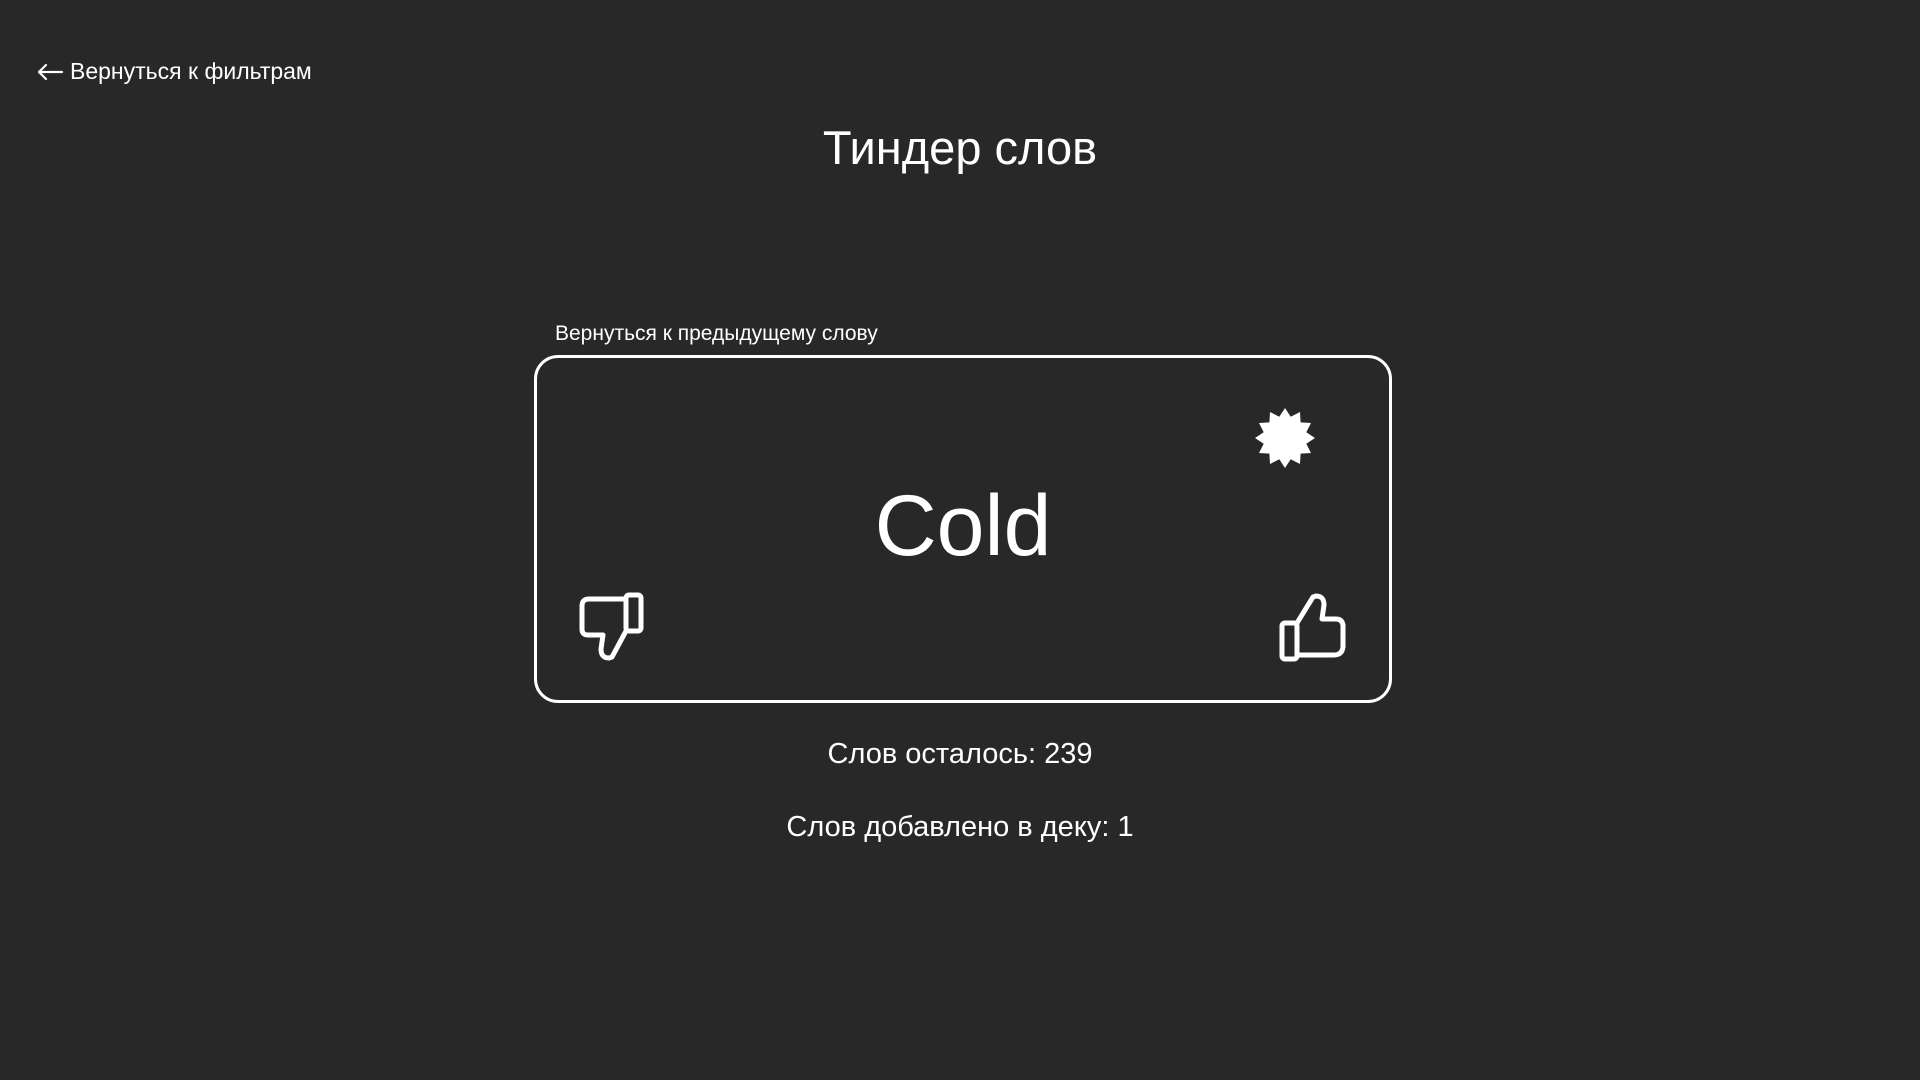 The height and width of the screenshot is (1080, 1920). I want to click on words-remaining-counter: Слов осталось: 239, so click(960, 754).